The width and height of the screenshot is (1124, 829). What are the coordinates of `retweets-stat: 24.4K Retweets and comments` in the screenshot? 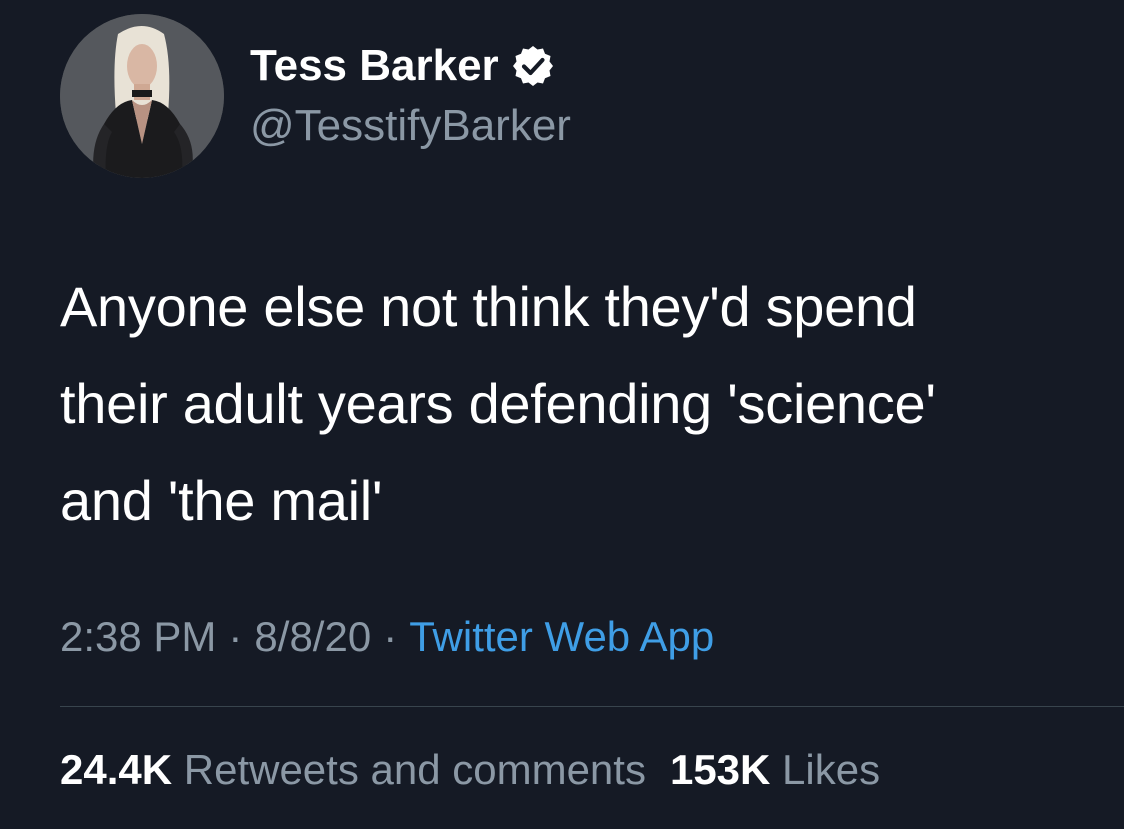 It's located at (353, 769).